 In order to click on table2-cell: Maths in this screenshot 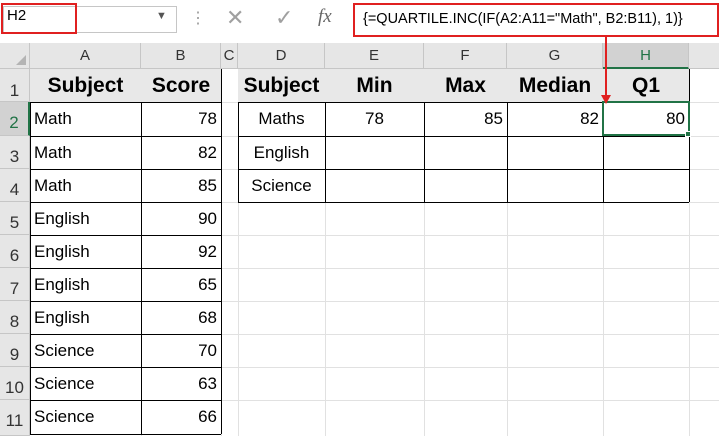, I will do `click(281, 119)`.